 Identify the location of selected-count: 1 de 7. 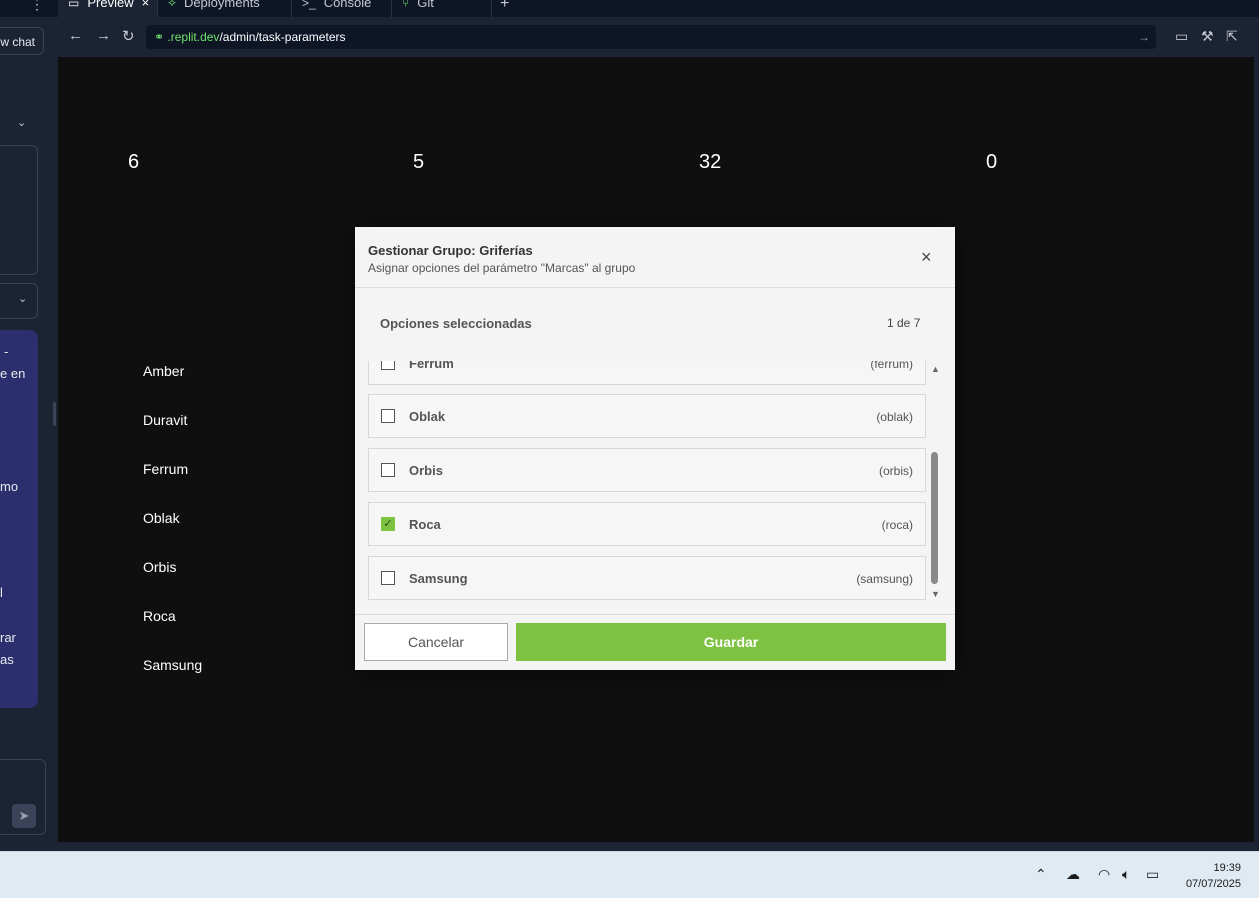
(904, 323).